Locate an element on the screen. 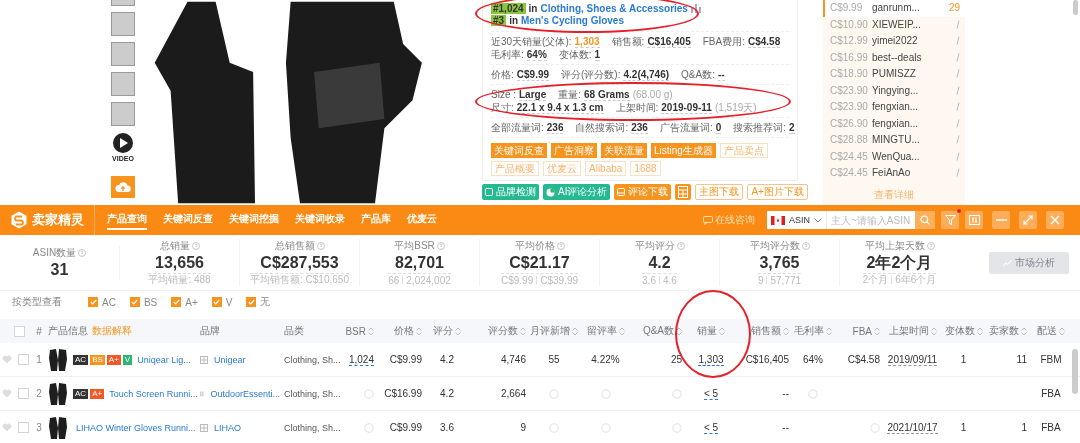  bar-chart-icon is located at coordinates (695, 8).